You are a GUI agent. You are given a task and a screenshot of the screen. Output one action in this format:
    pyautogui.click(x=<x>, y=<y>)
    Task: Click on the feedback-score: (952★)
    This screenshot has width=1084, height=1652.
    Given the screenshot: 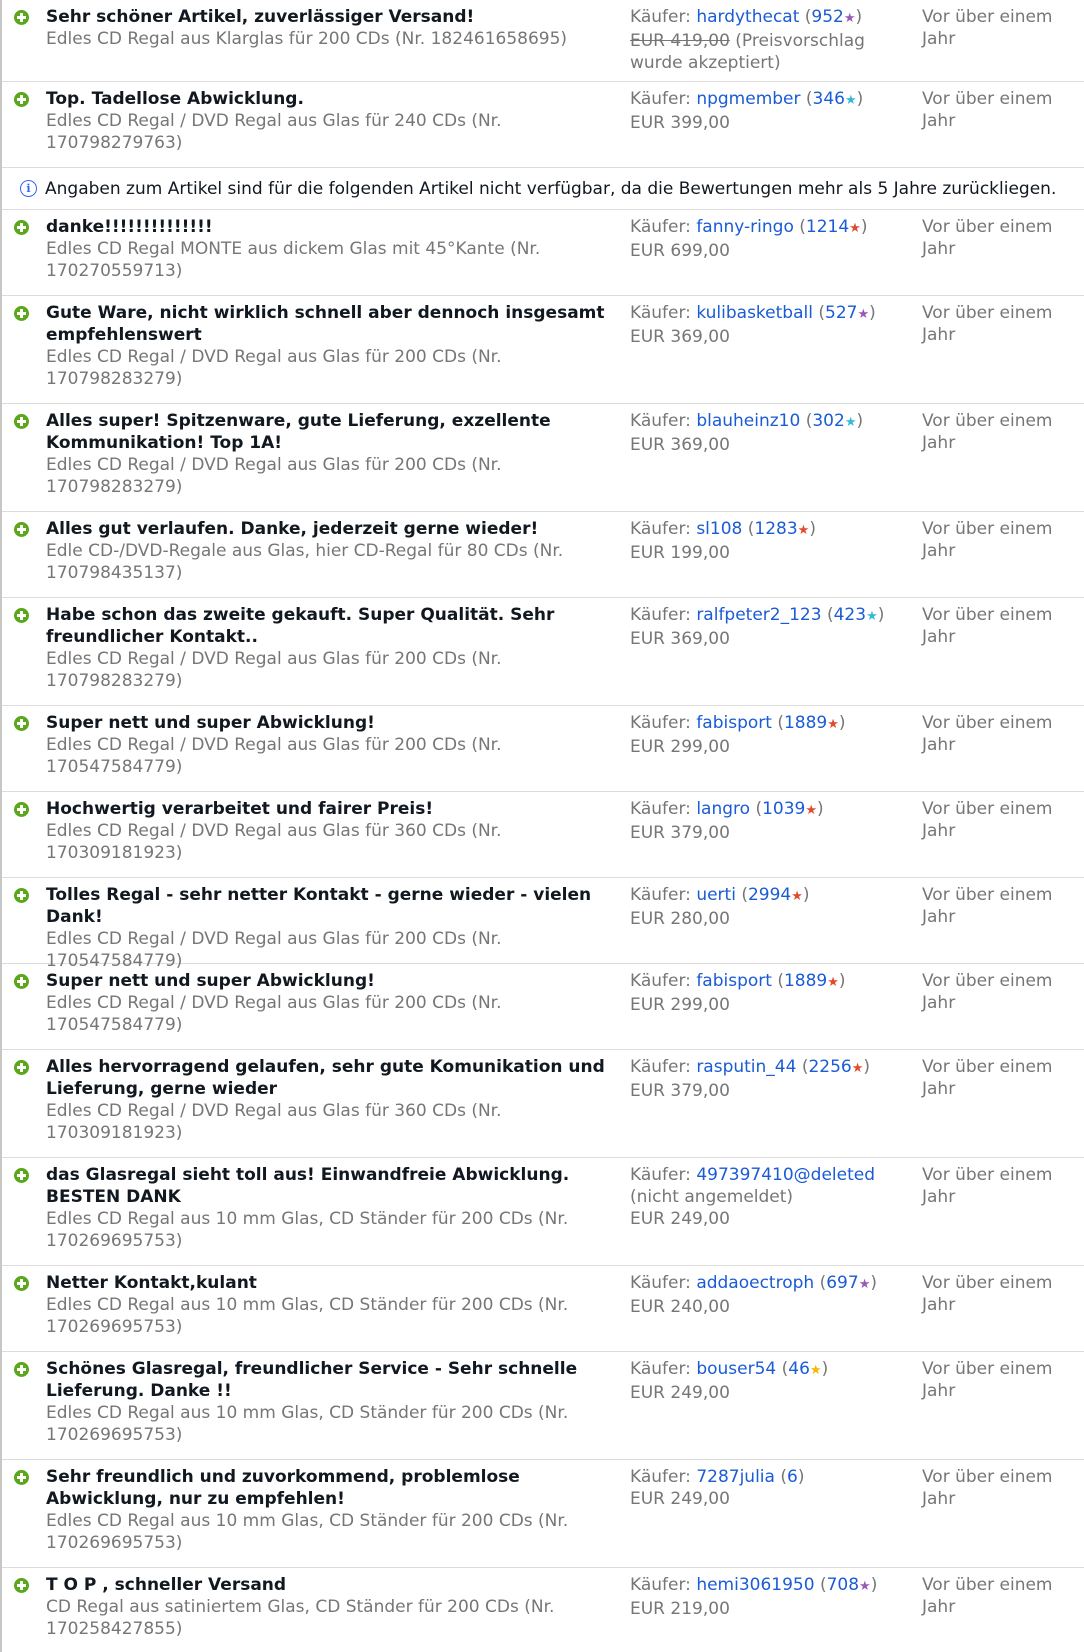 What is the action you would take?
    pyautogui.click(x=833, y=17)
    